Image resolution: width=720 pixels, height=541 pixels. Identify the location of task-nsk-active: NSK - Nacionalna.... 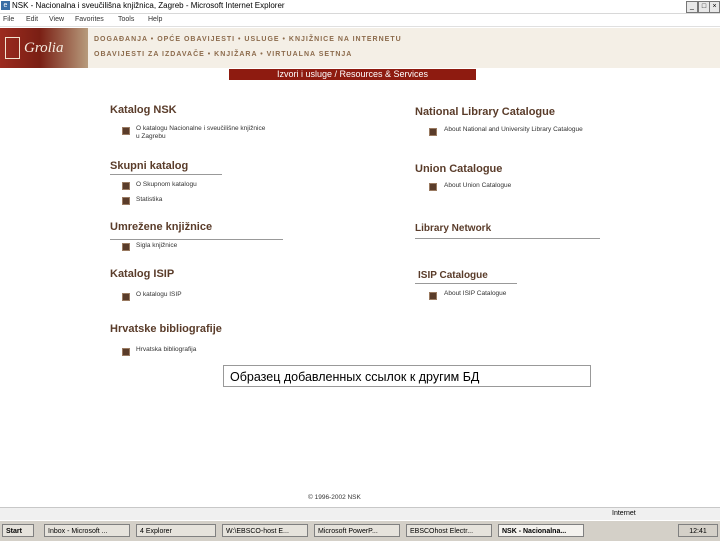
(541, 530).